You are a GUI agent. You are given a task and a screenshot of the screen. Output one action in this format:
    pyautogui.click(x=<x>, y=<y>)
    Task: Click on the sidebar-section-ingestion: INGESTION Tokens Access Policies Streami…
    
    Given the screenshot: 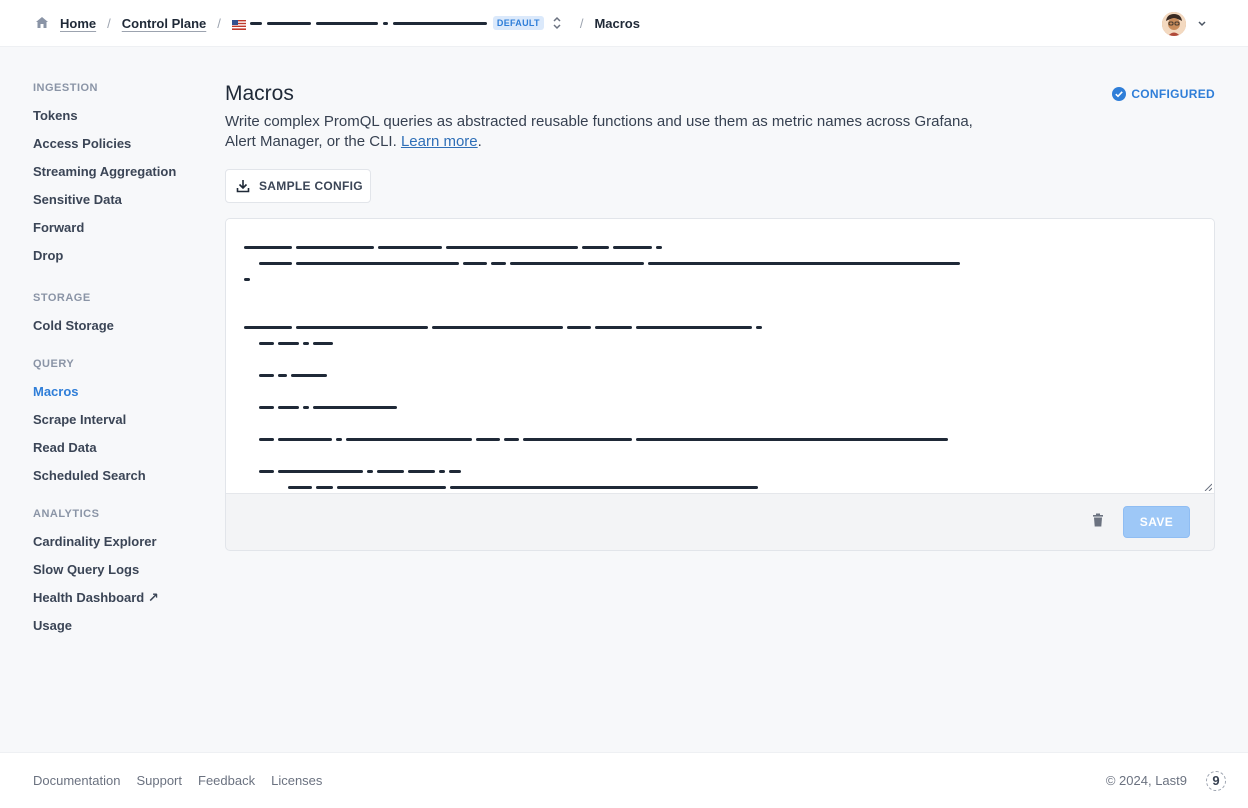 What is the action you would take?
    pyautogui.click(x=118, y=175)
    